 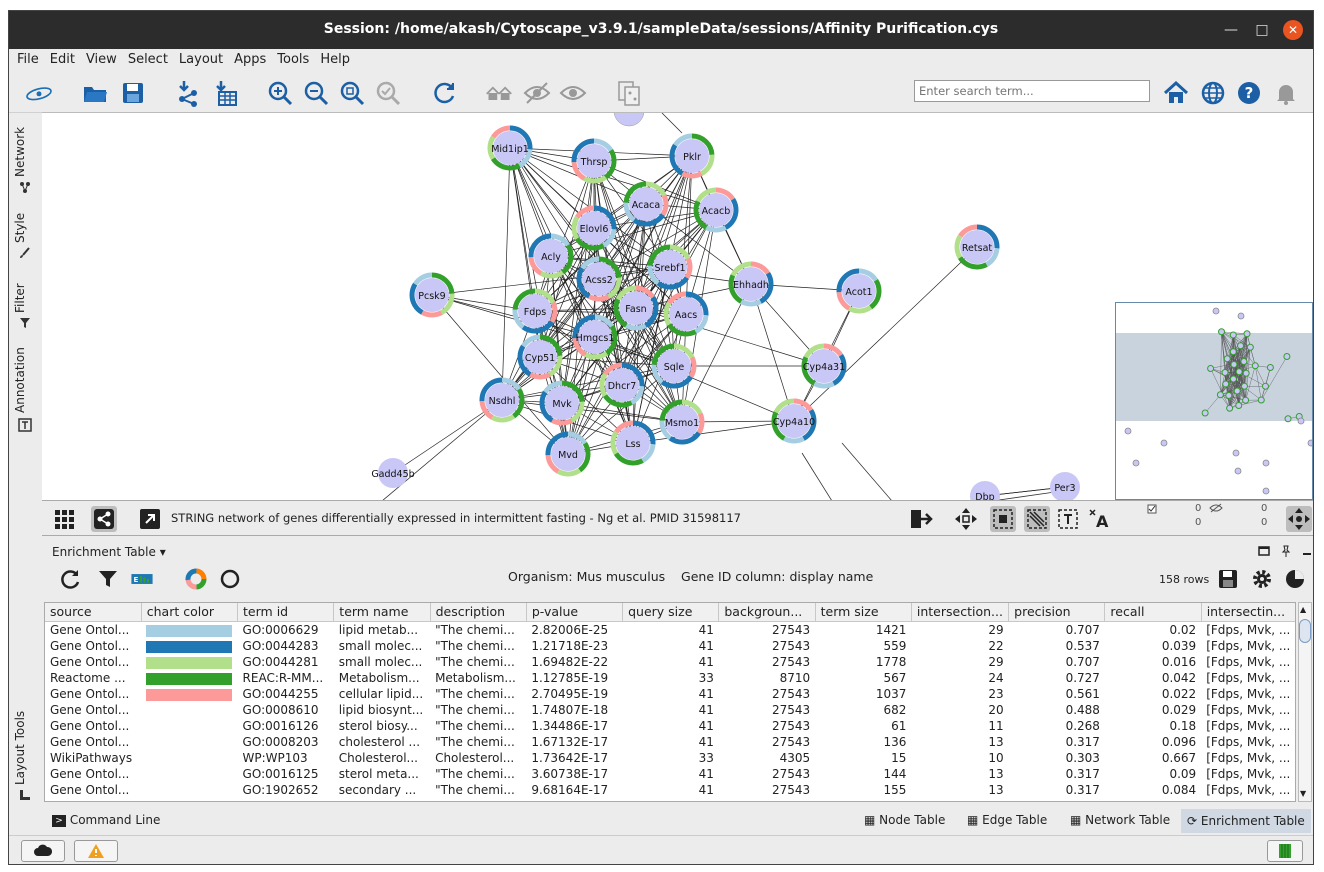 I want to click on tab-annotation: Annotation, so click(x=25, y=386).